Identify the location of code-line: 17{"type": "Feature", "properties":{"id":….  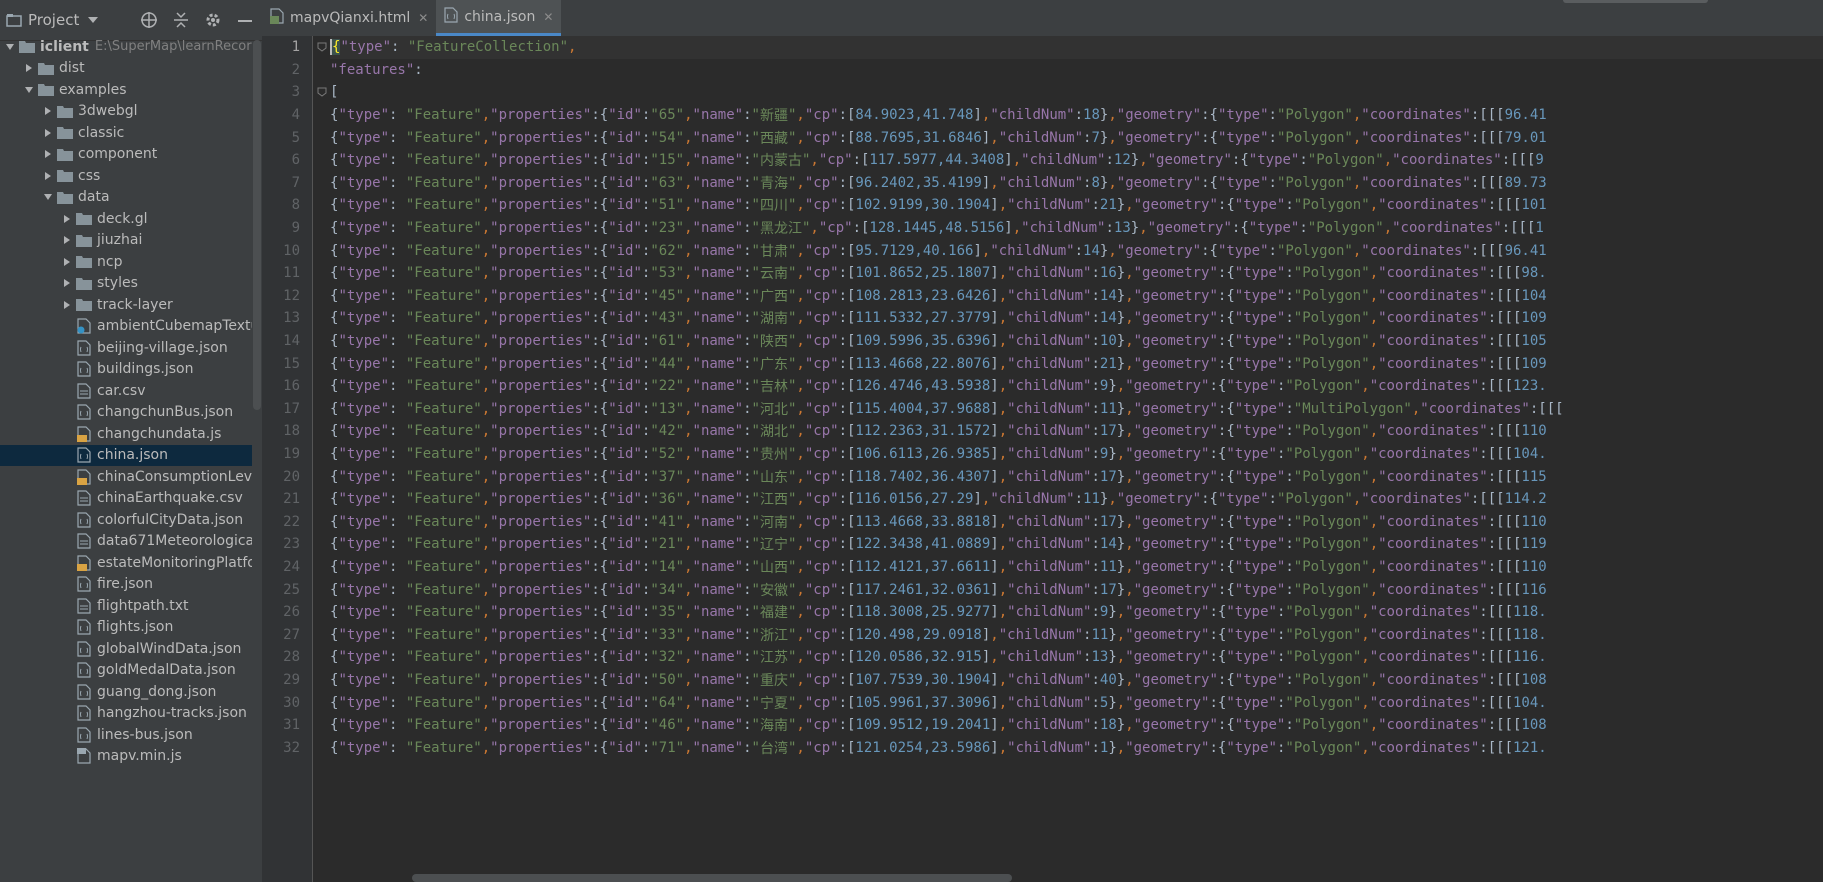
(923, 409).